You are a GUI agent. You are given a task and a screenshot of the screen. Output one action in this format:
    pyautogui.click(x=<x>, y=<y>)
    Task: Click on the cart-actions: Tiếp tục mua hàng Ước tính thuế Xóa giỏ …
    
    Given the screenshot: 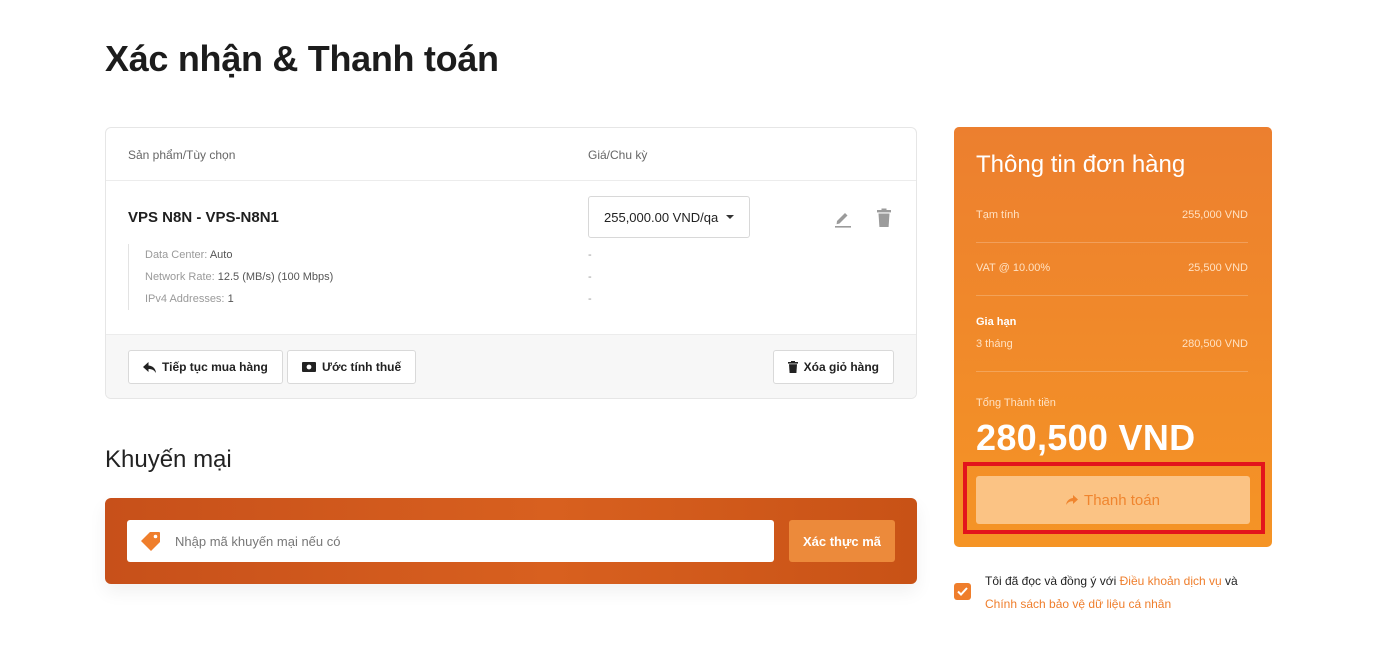 What is the action you would take?
    pyautogui.click(x=511, y=366)
    